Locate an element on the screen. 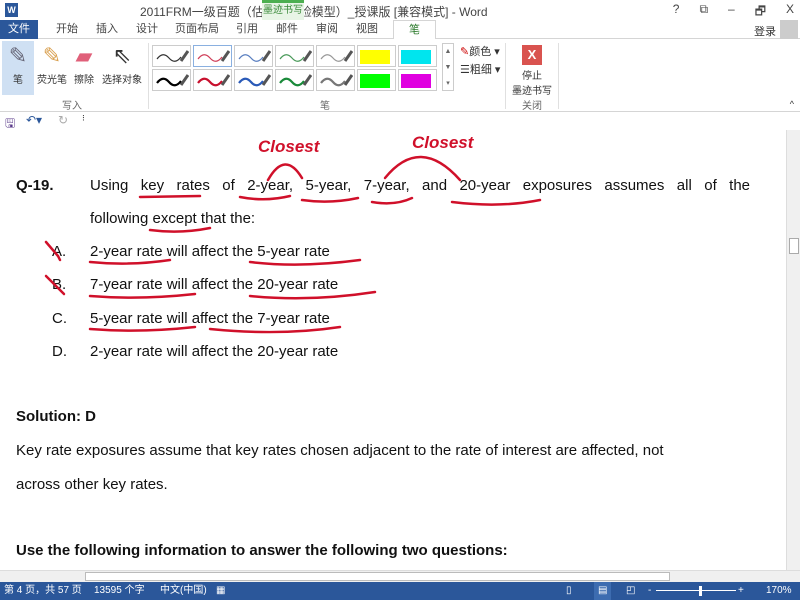 This screenshot has width=800, height=600. color-button: ✎颜色 ▾ is located at coordinates (480, 51).